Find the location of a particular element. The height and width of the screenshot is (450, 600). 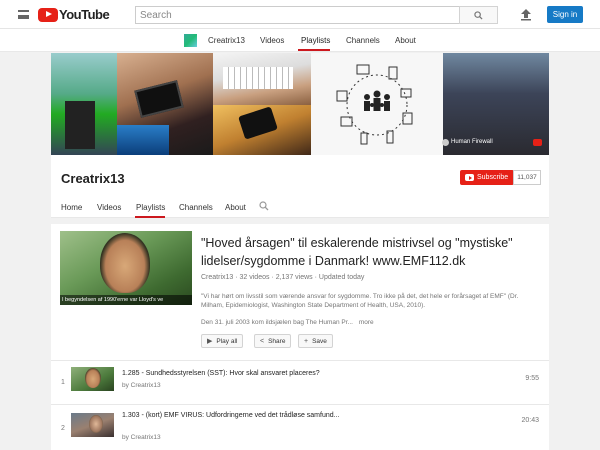

wireless-network-icon is located at coordinates (374, 104).